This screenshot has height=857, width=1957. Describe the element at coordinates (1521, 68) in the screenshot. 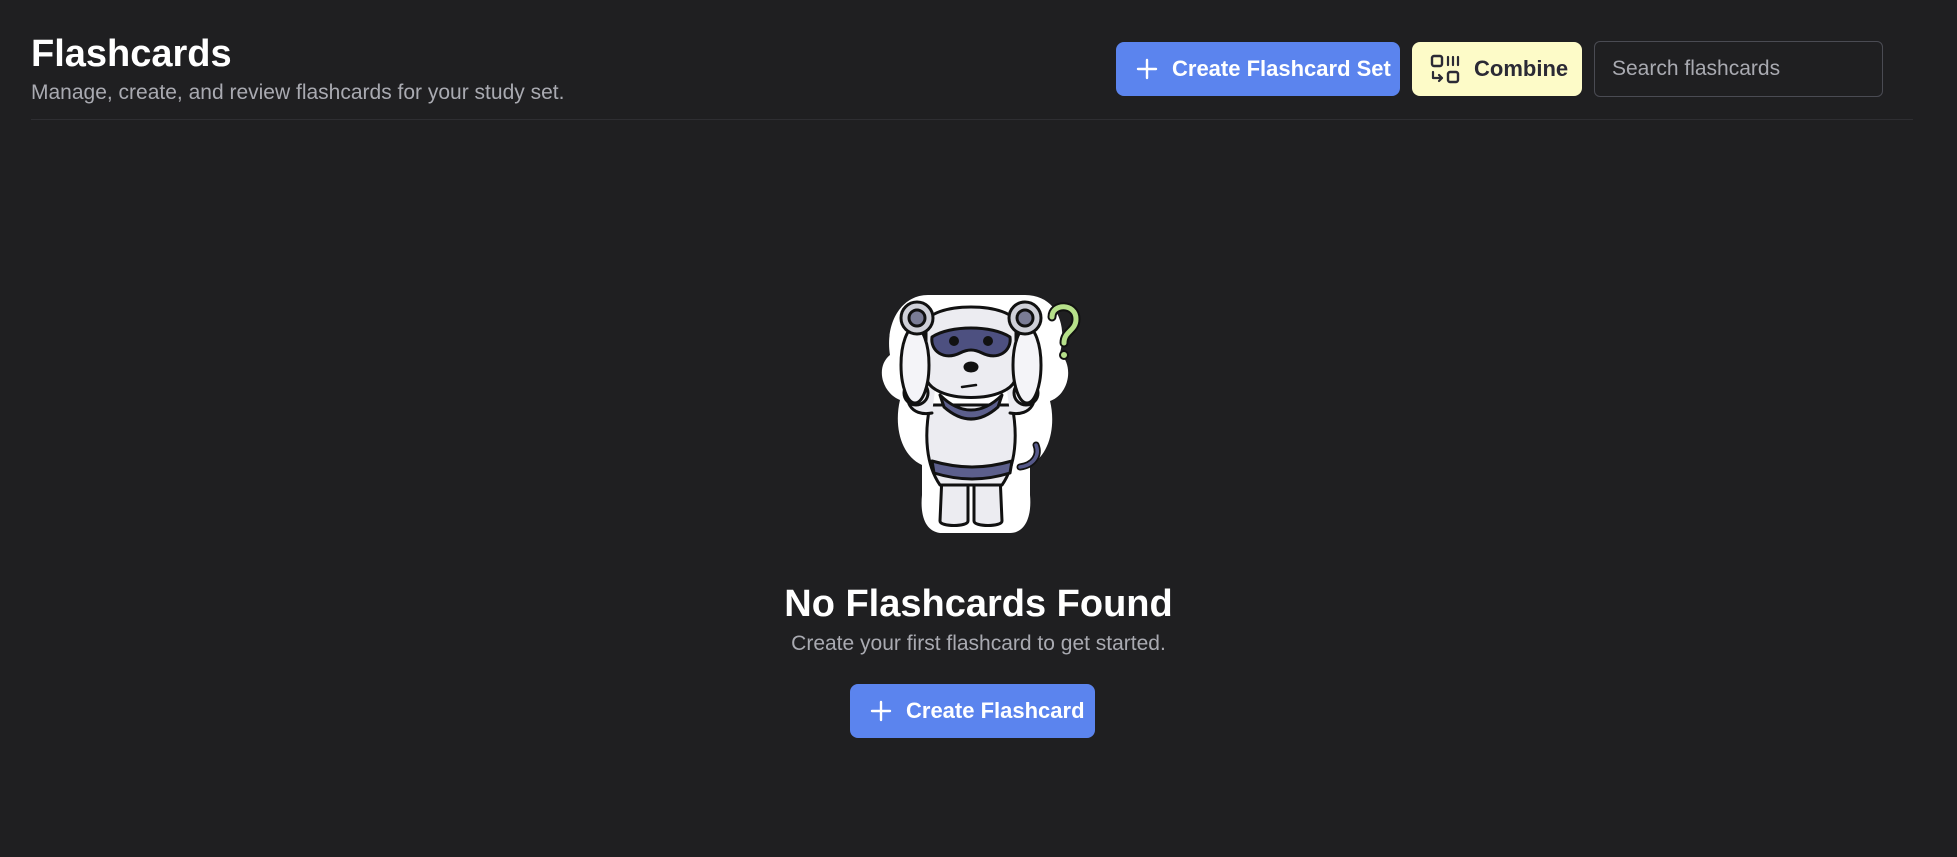

I see `combine-label: Combine` at that location.